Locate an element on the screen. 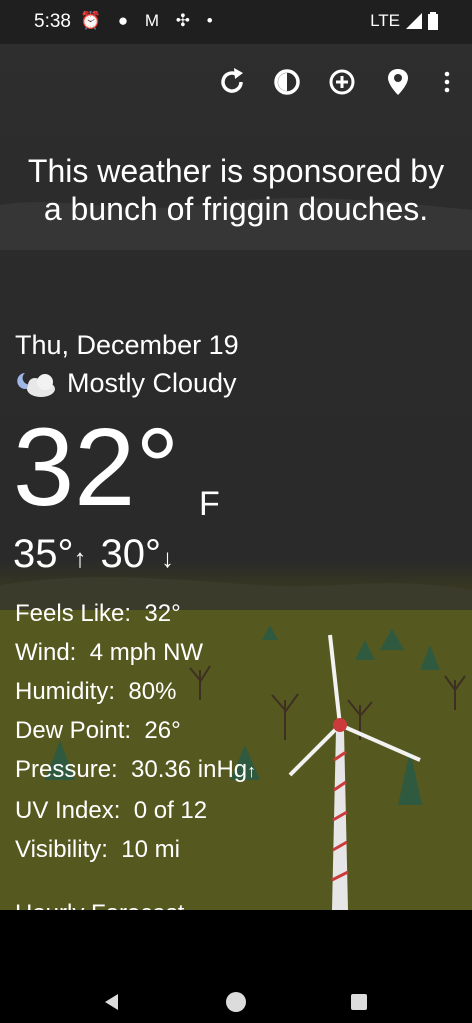  detail-label: Feels Like: is located at coordinates (73, 613).